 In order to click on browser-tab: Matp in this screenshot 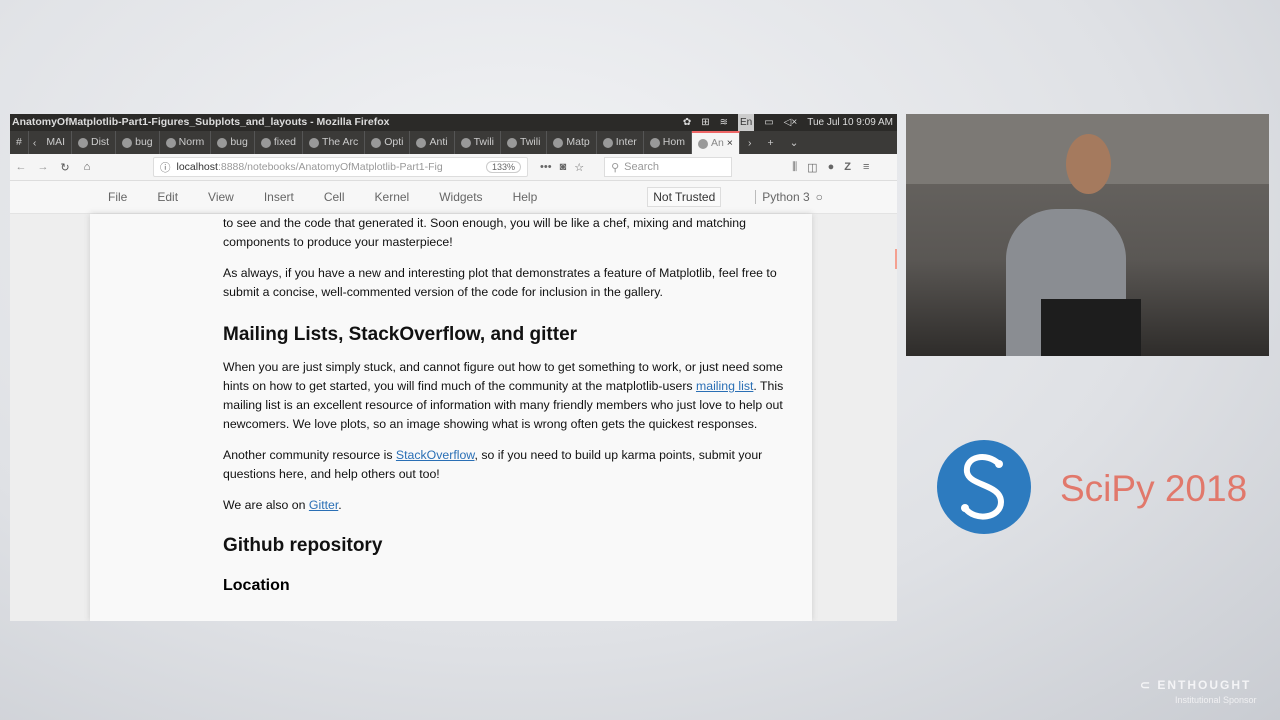, I will do `click(572, 142)`.